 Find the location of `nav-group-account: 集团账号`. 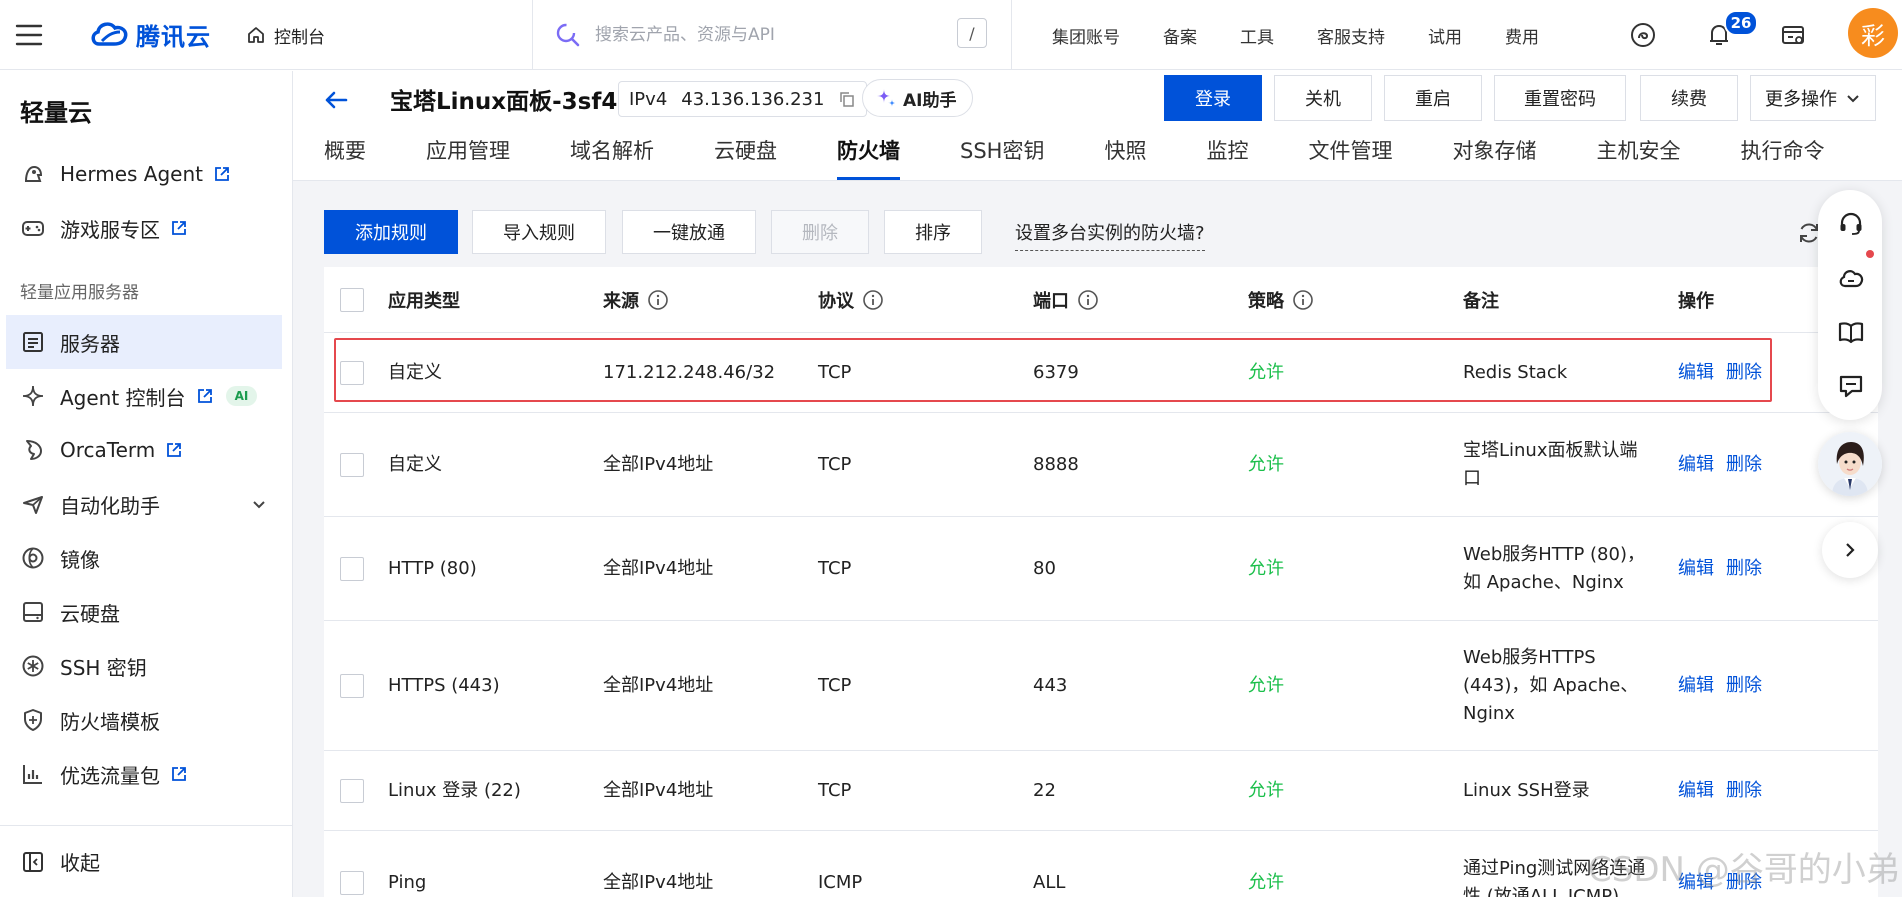

nav-group-account: 集团账号 is located at coordinates (1086, 35).